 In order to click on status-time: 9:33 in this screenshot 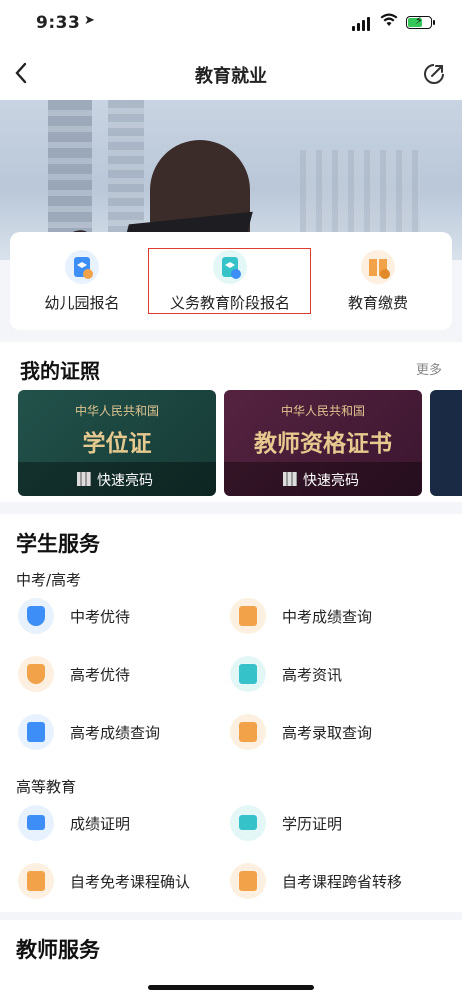, I will do `click(58, 23)`.